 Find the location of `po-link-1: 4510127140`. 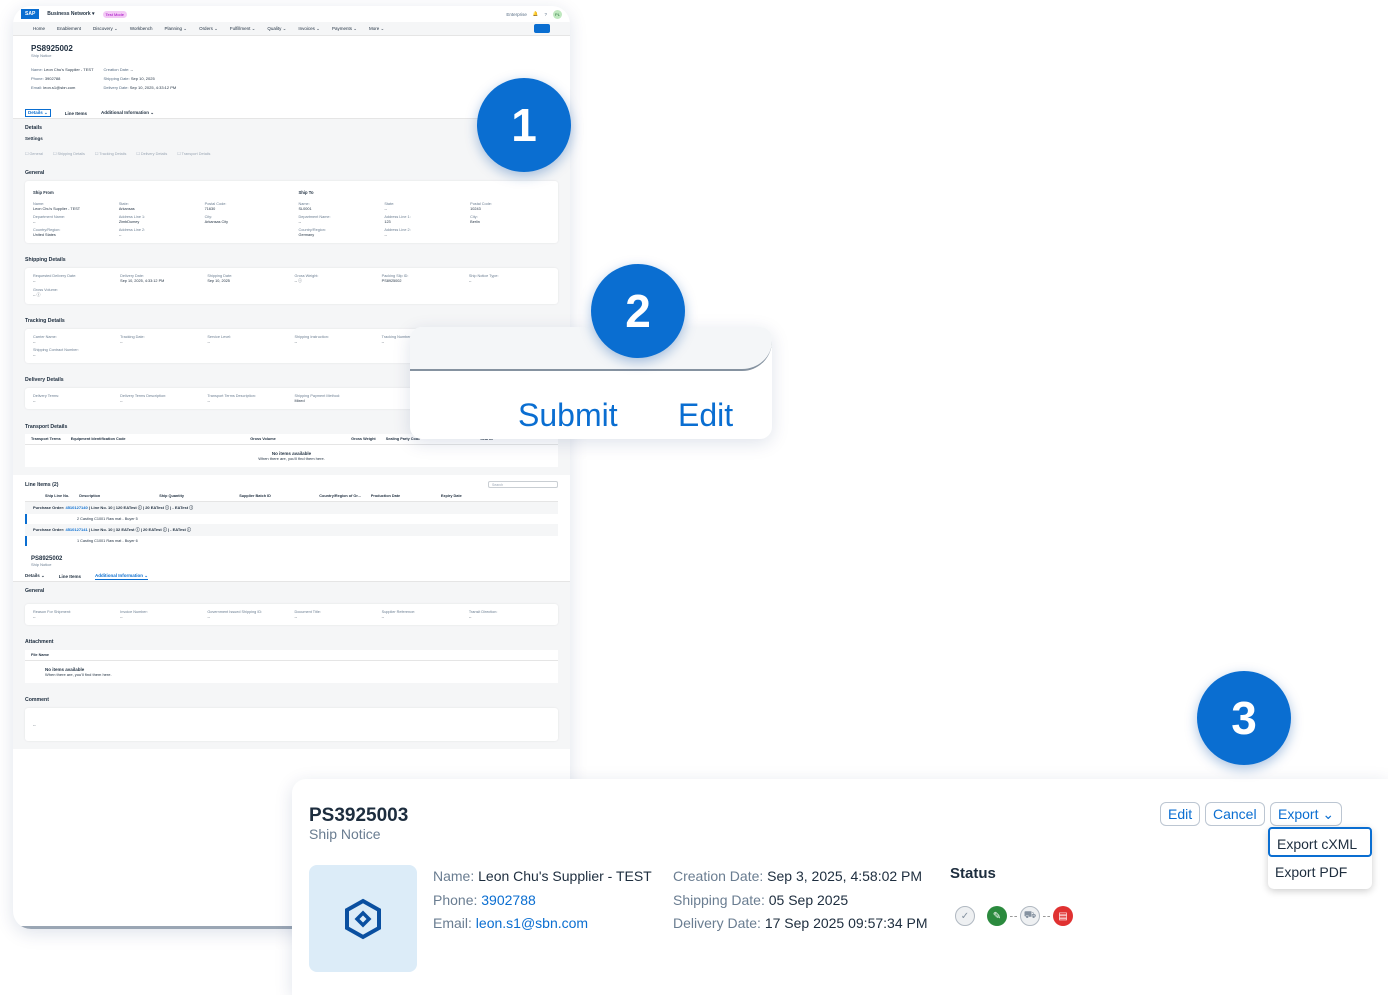

po-link-1: 4510127140 is located at coordinates (76, 507).